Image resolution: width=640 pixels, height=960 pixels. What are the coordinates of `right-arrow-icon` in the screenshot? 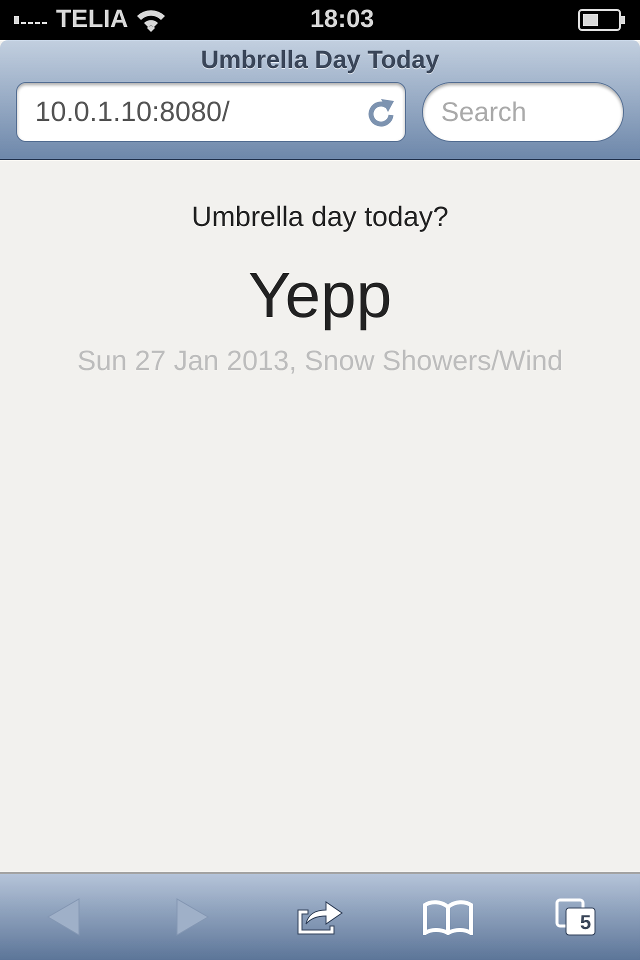 It's located at (192, 917).